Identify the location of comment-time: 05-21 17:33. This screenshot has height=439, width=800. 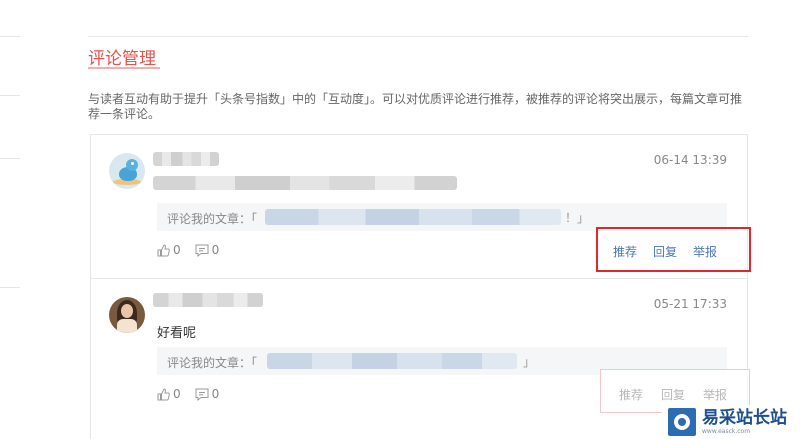
(690, 304).